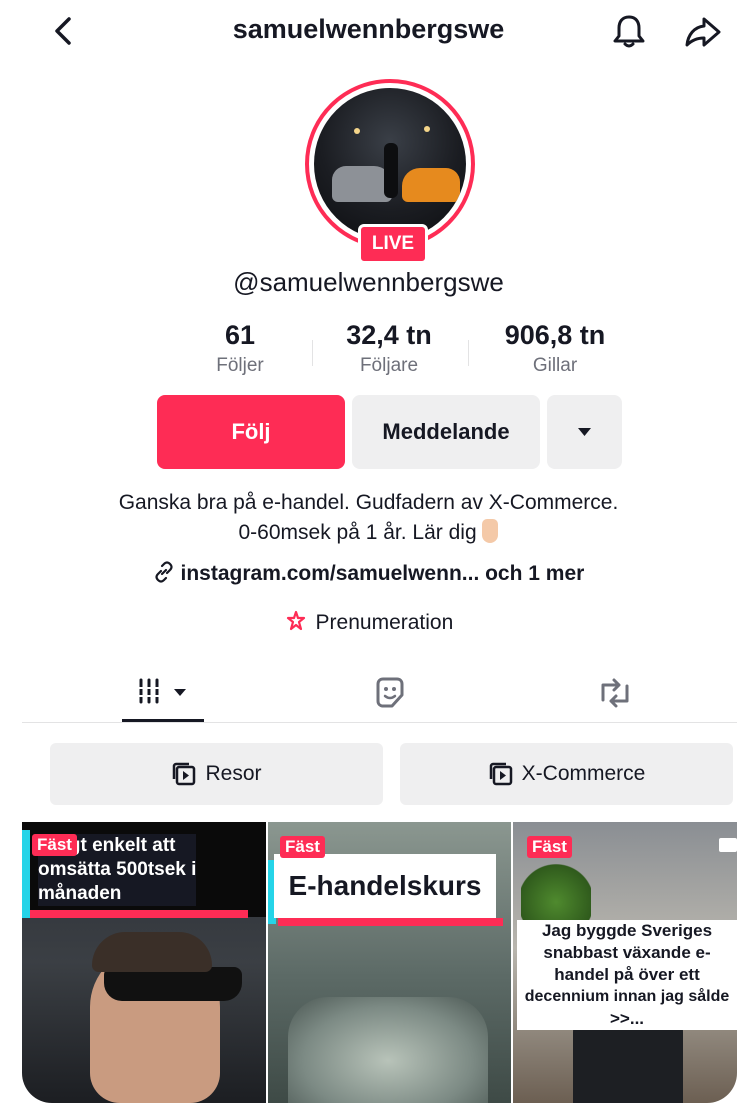 This screenshot has height=1103, width=737. I want to click on caption-line: omsätta 500tsek i, so click(117, 869).